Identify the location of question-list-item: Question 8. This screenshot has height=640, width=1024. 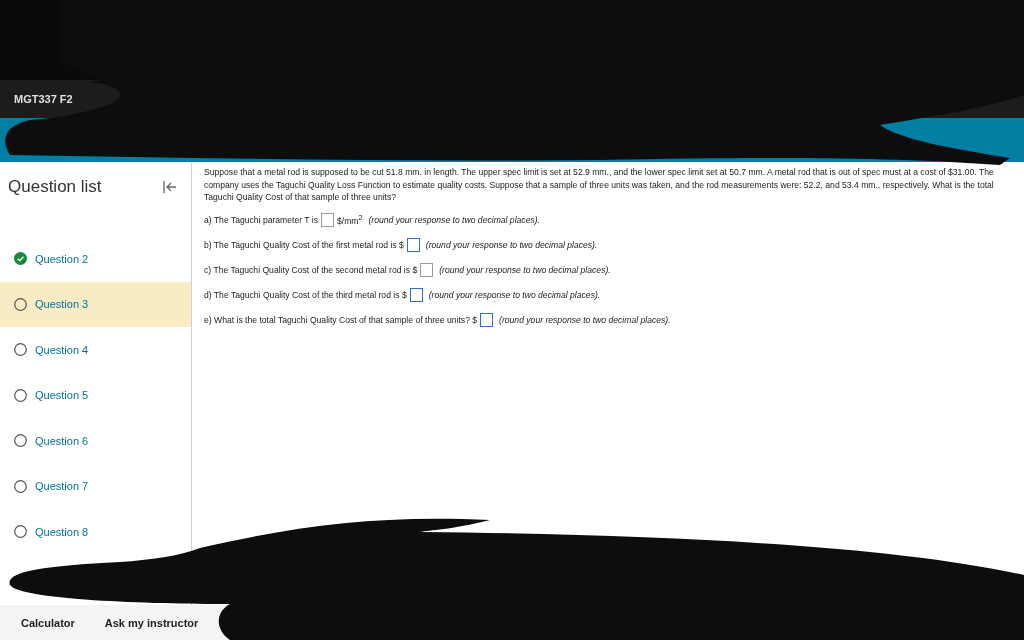
(95, 532).